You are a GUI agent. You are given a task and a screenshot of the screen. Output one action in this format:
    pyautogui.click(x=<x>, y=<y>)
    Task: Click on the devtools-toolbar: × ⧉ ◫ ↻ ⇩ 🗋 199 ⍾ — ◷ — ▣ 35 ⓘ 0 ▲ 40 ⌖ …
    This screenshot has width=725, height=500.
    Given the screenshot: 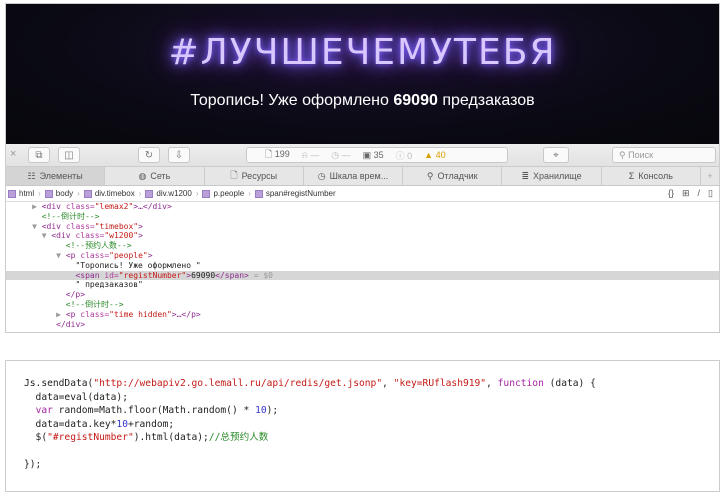 What is the action you would take?
    pyautogui.click(x=362, y=155)
    